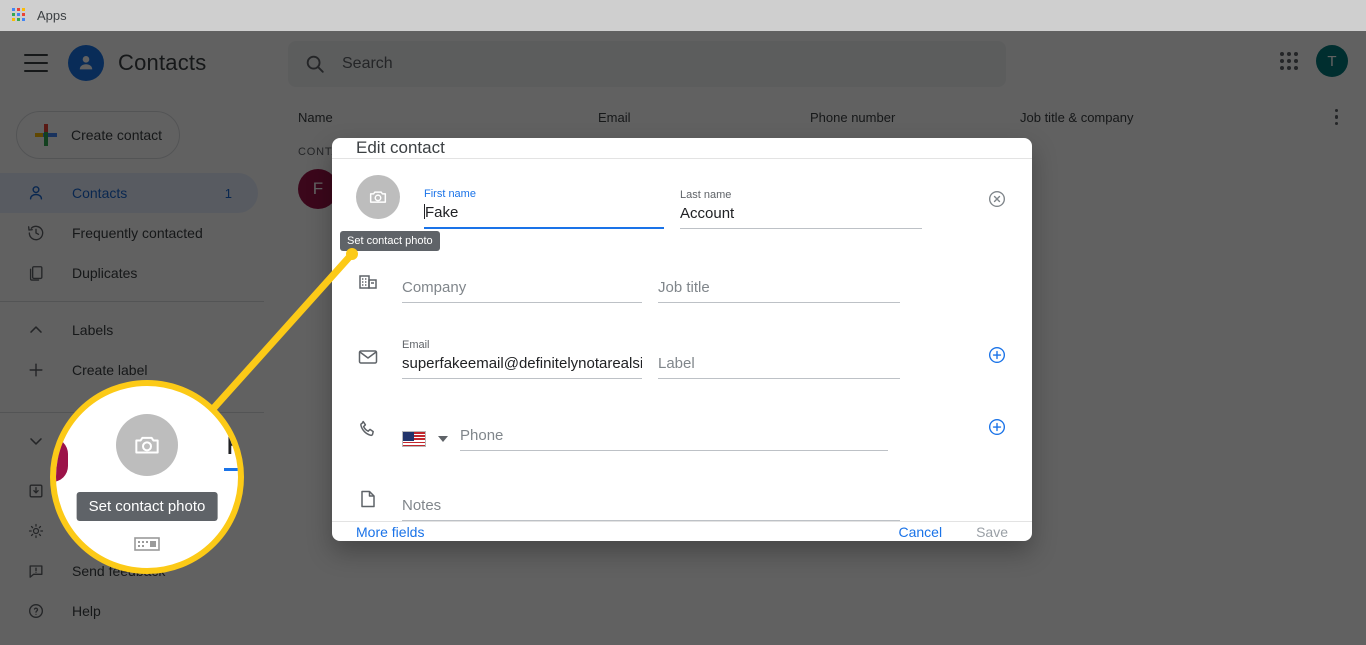  I want to click on hamburger-menu-icon, so click(36, 63).